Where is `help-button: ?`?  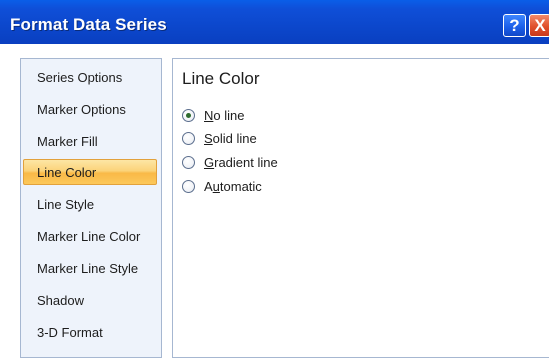
help-button: ? is located at coordinates (514, 25).